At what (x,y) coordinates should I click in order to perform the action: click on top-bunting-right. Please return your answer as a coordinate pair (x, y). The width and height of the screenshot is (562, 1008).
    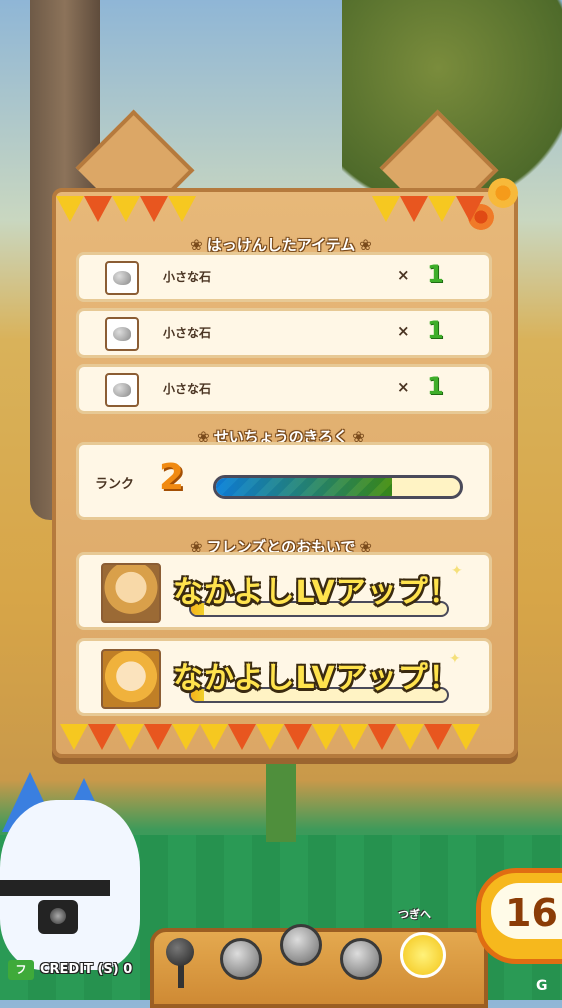
    Looking at the image, I should click on (428, 209).